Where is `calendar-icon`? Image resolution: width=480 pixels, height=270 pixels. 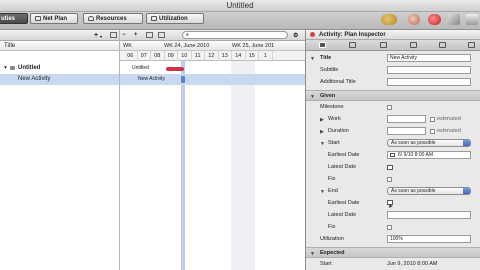
calendar-icon is located at coordinates (392, 155).